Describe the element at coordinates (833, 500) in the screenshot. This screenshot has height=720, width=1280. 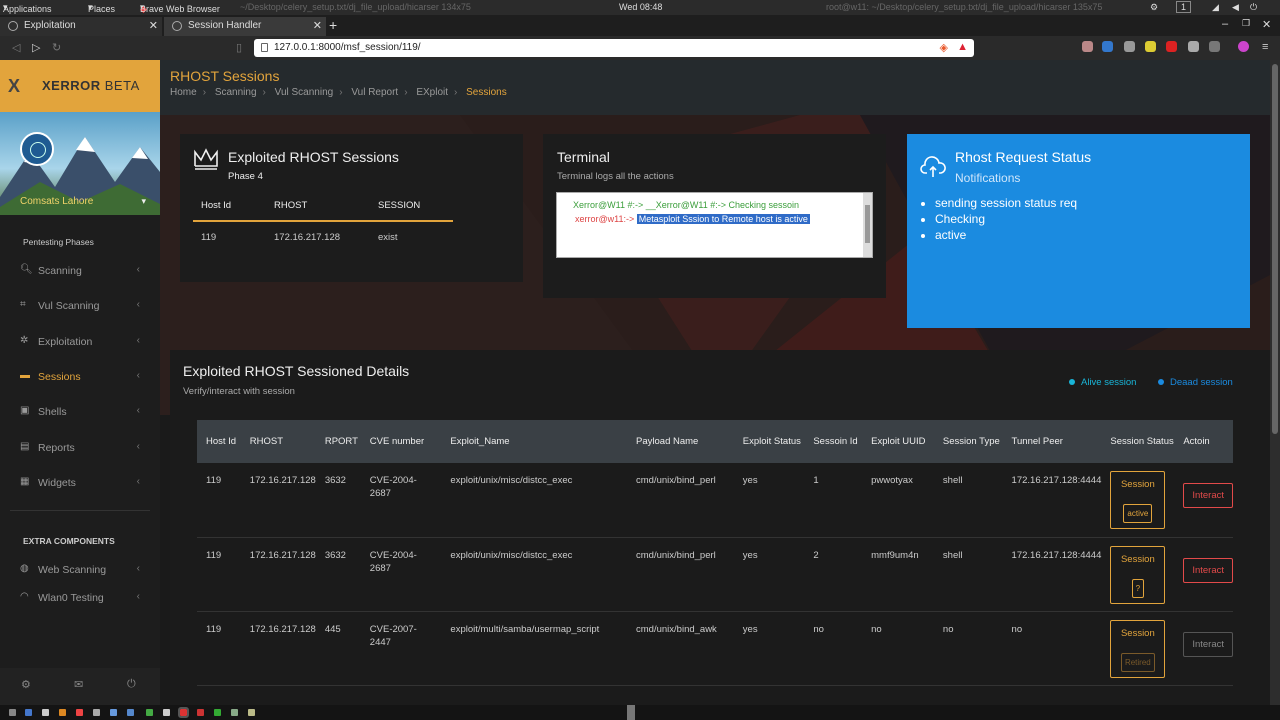
I see `session-id-cell: 1` at that location.